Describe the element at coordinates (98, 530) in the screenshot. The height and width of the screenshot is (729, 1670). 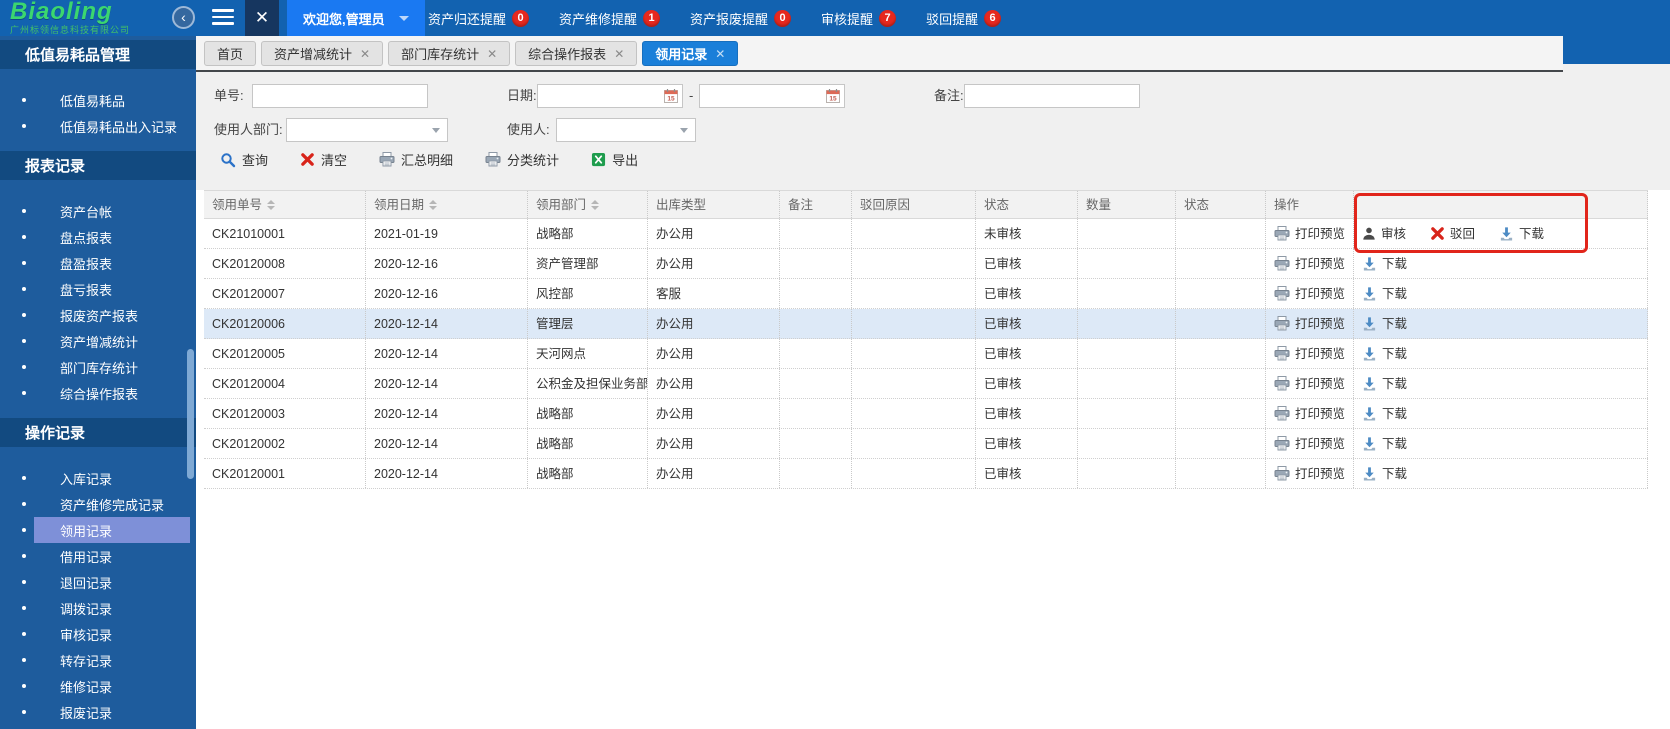
I see `sidebar-item: 领用记录` at that location.